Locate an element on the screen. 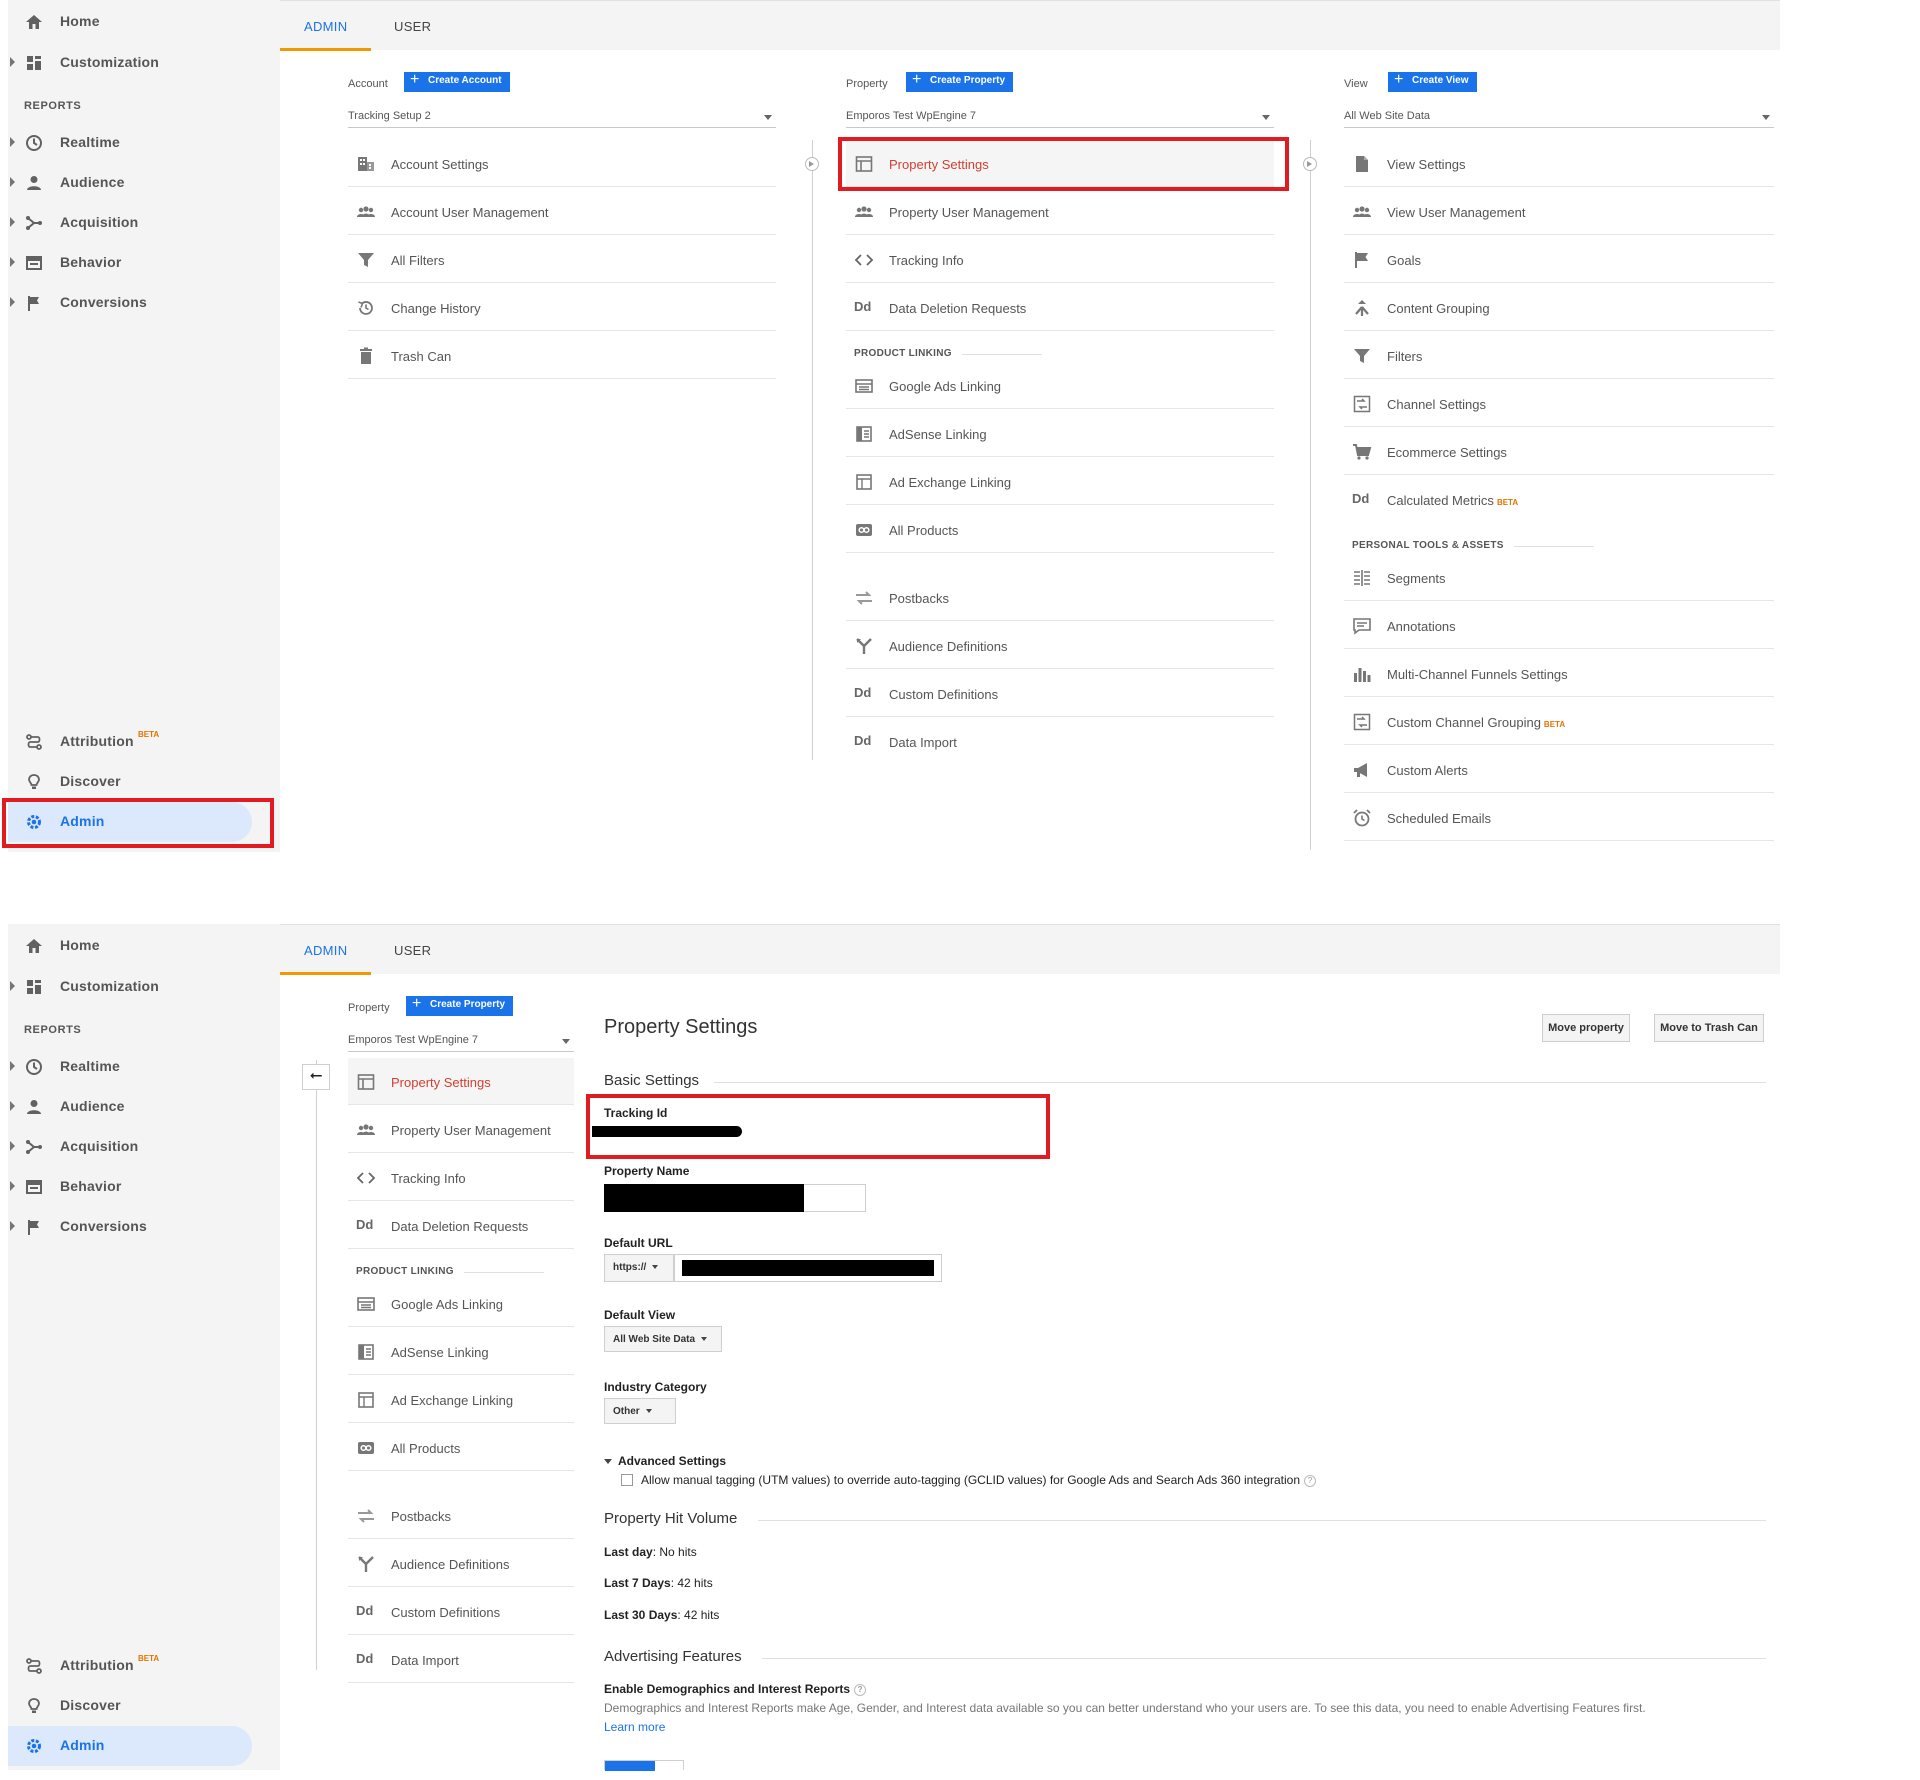  ecommerce-settings-item: Ecommerce Settings is located at coordinates (1559, 451).